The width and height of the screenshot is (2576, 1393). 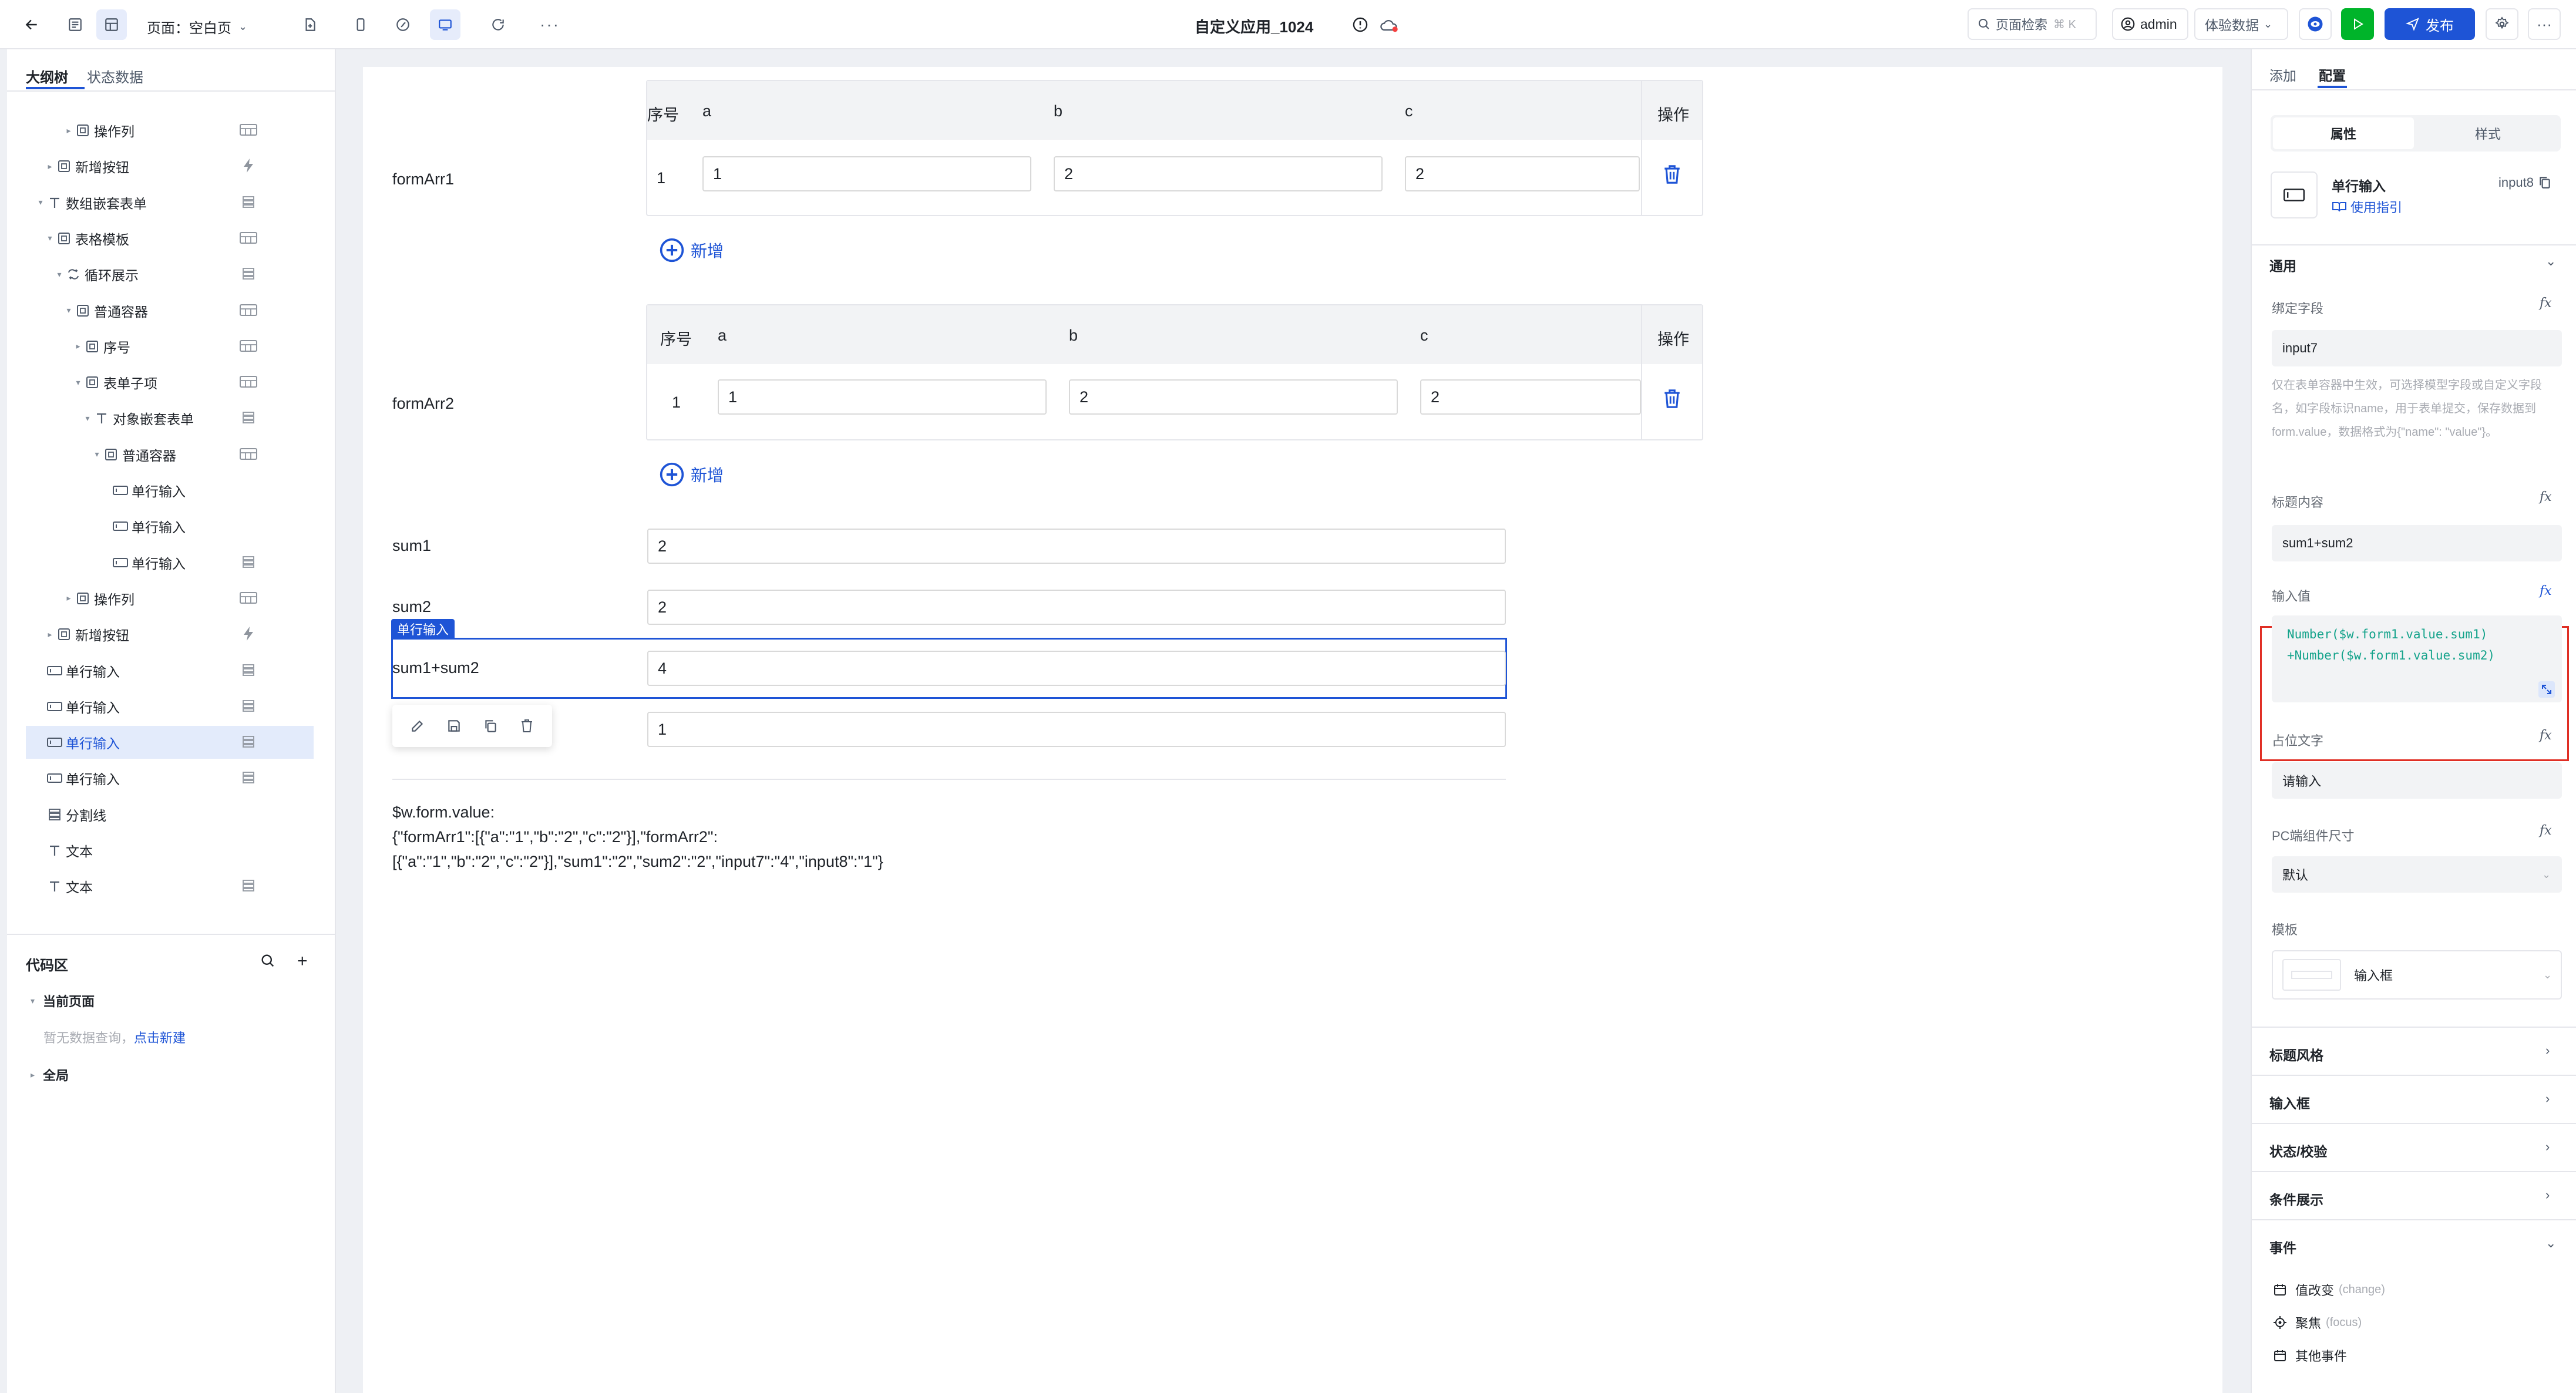 What do you see at coordinates (1672, 399) in the screenshot?
I see `delete-row-icon` at bounding box center [1672, 399].